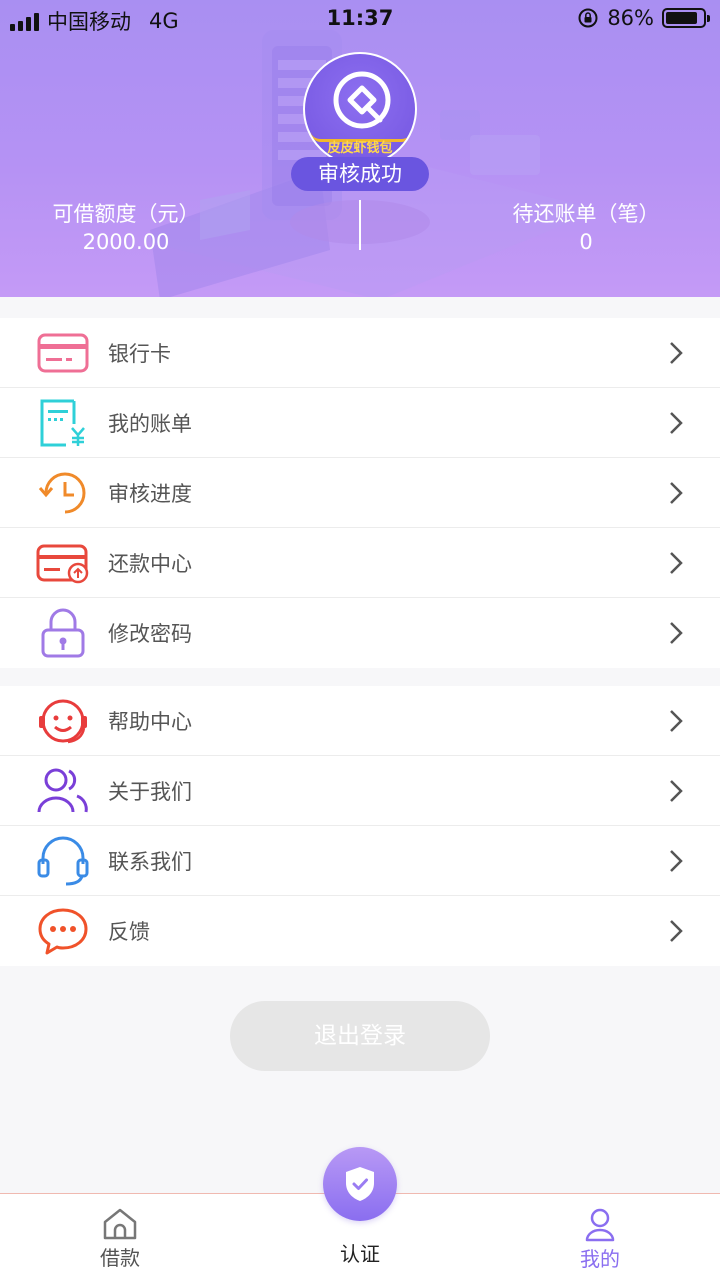  What do you see at coordinates (600, 1259) in the screenshot?
I see `tab-mine-label: 我的` at bounding box center [600, 1259].